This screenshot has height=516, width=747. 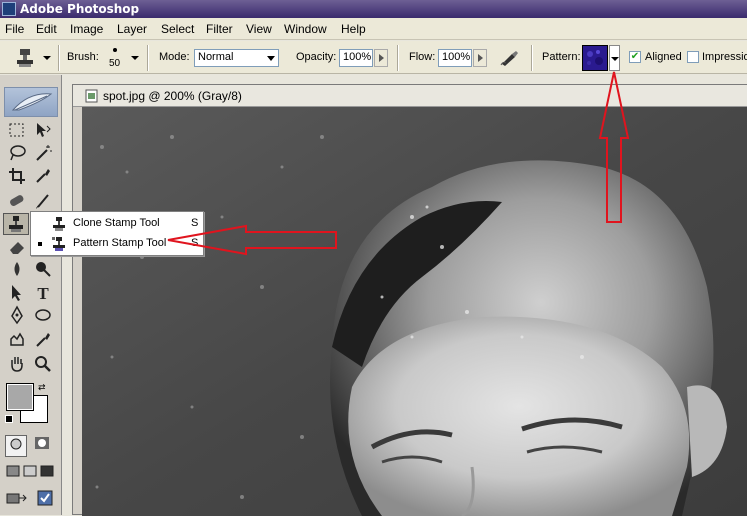 I want to click on default-colors-icon, so click(x=9, y=419).